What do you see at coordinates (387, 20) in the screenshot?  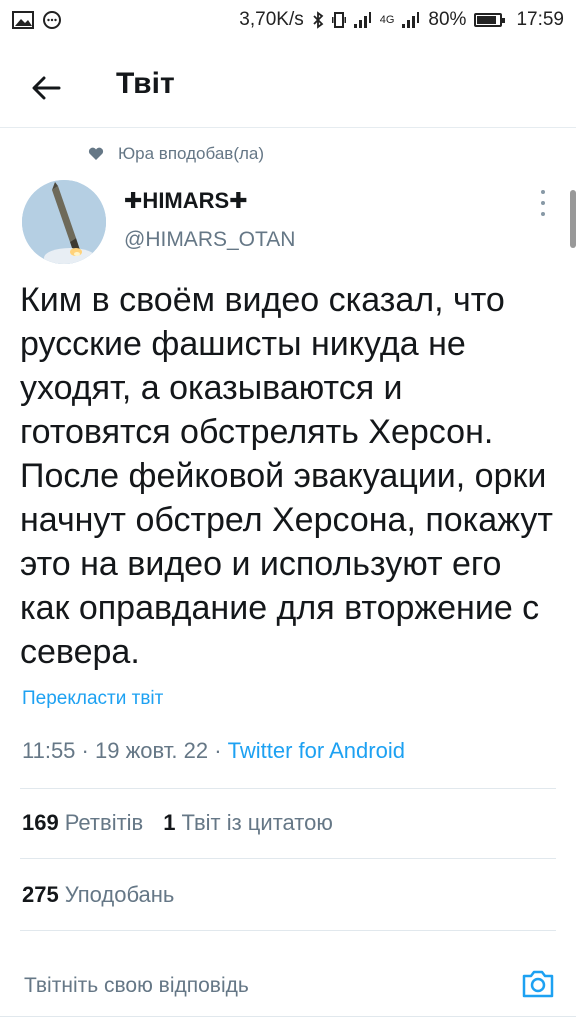 I see `network-type: 4G` at bounding box center [387, 20].